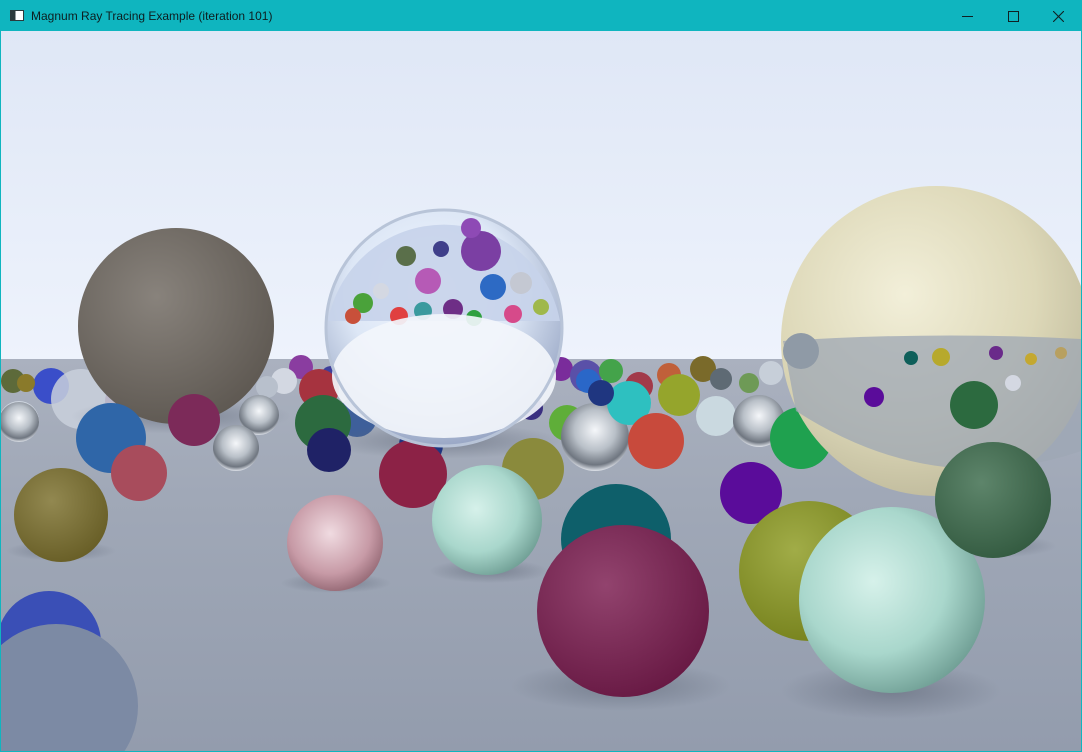 The height and width of the screenshot is (752, 1082). What do you see at coordinates (17, 15) in the screenshot?
I see `app-icon` at bounding box center [17, 15].